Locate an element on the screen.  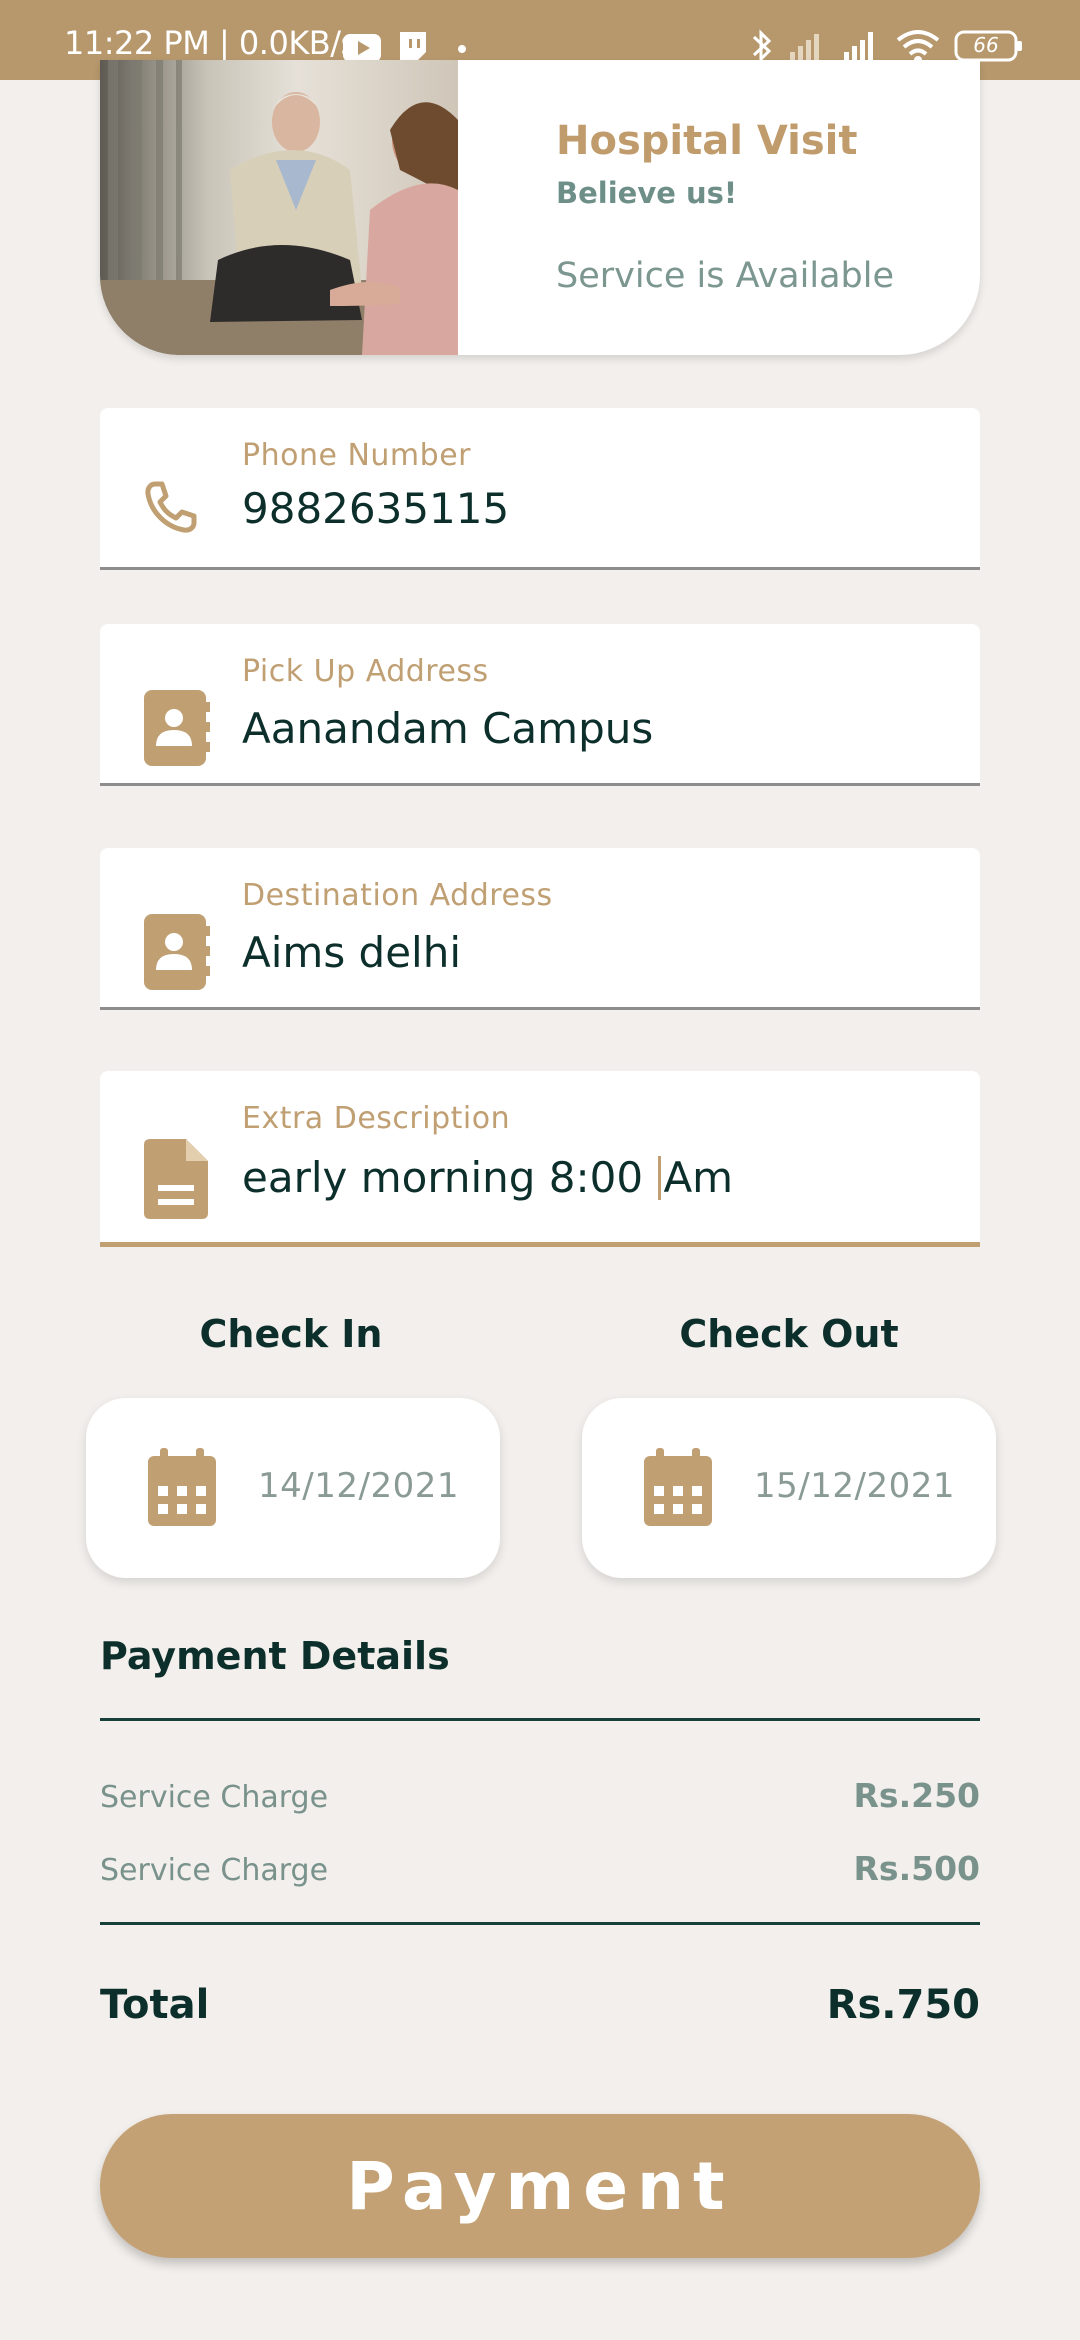
extra-description-text-after: Am is located at coordinates (698, 1177).